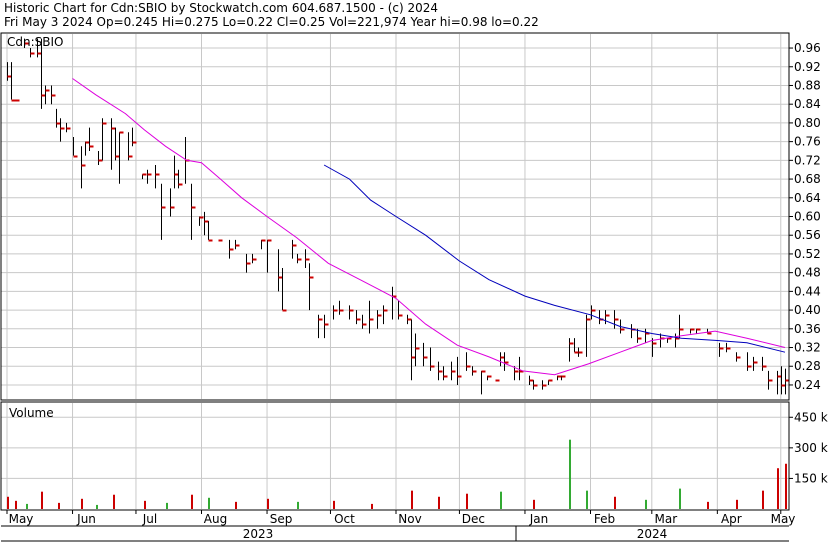 The height and width of the screenshot is (547, 830). I want to click on month-label: Nov, so click(409, 519).